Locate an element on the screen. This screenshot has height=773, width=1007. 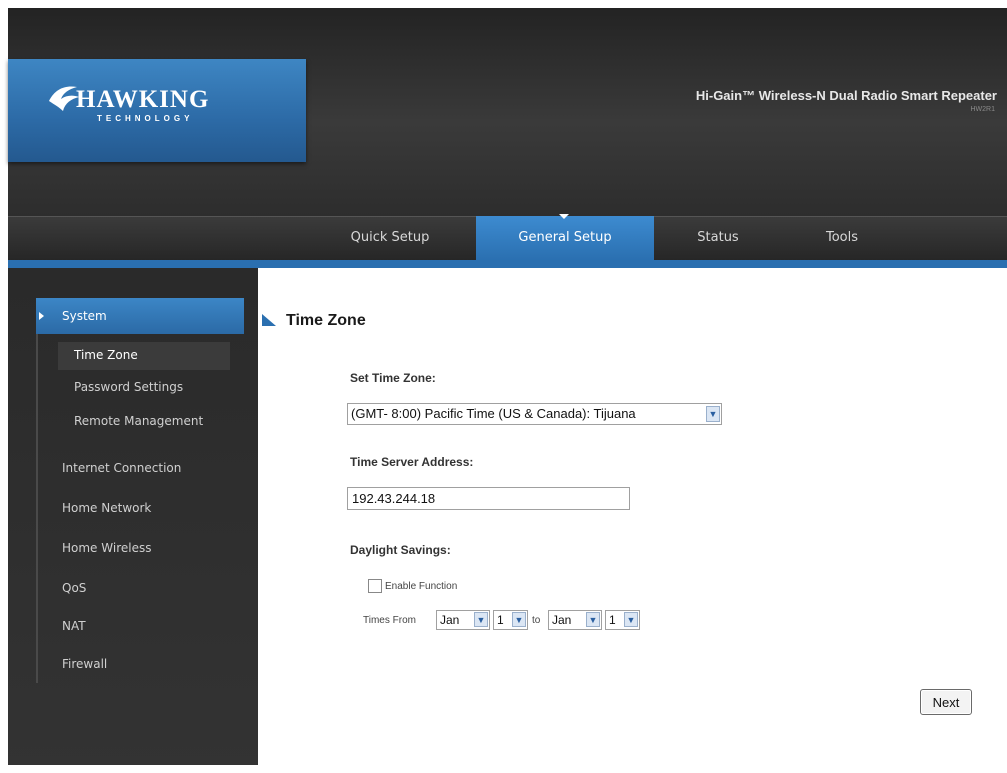
from-month-value: Jan is located at coordinates (450, 620).